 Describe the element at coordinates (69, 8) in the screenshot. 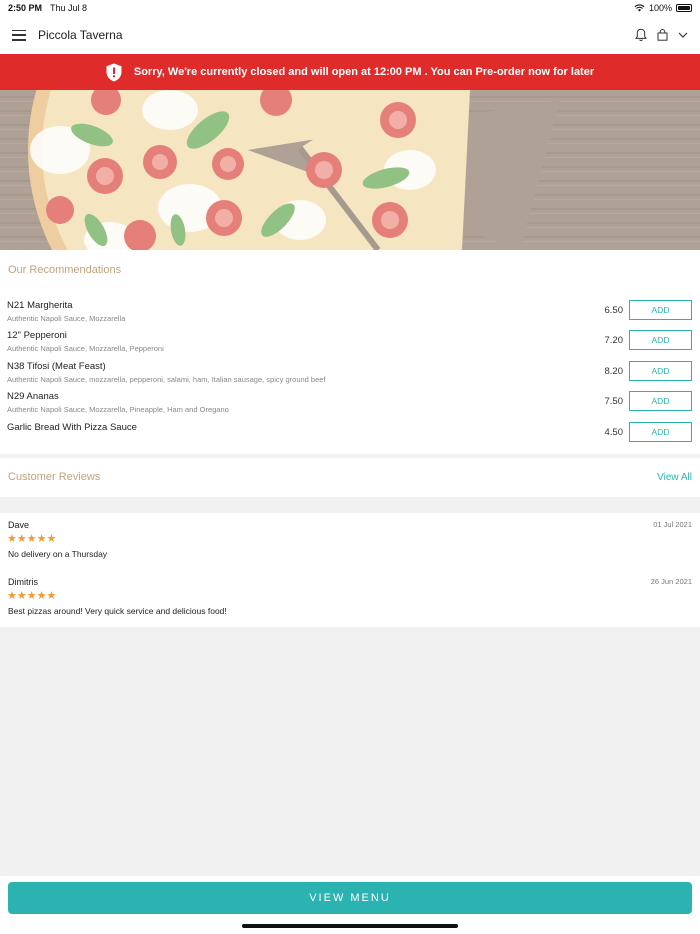

I see `status-date: Thu Jul 8` at that location.